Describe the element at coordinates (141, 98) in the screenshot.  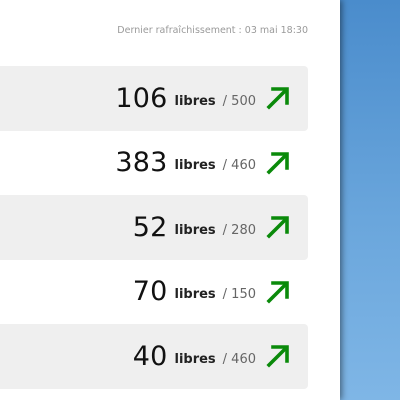
I see `free-count: 106` at that location.